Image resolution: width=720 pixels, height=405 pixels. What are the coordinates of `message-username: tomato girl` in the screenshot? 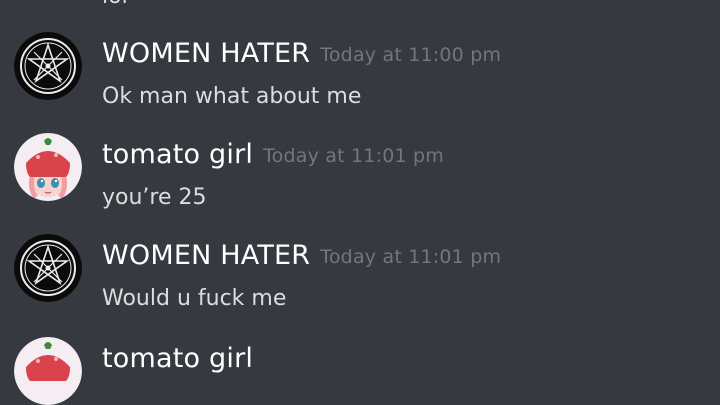 It's located at (177, 358).